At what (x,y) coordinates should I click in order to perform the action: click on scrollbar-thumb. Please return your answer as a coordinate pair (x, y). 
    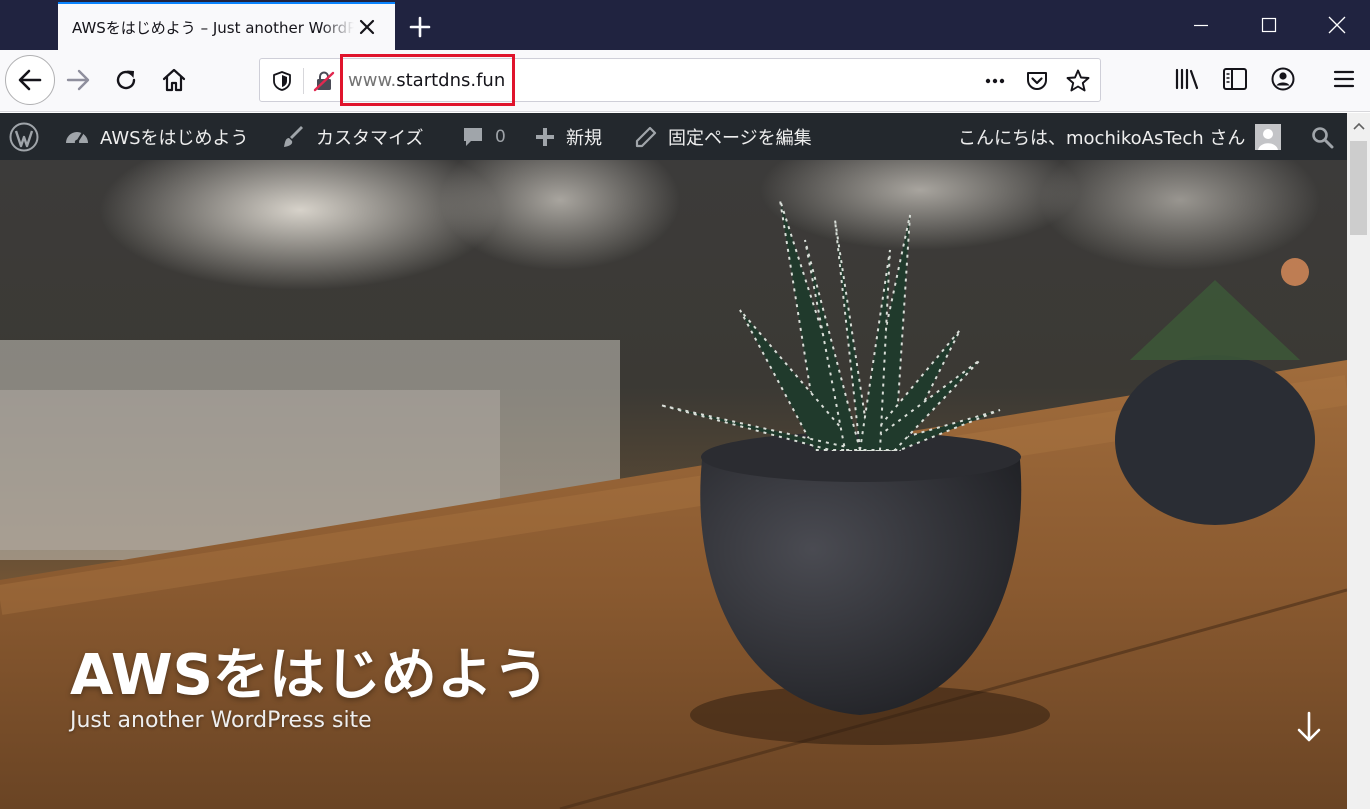
    Looking at the image, I should click on (1358, 188).